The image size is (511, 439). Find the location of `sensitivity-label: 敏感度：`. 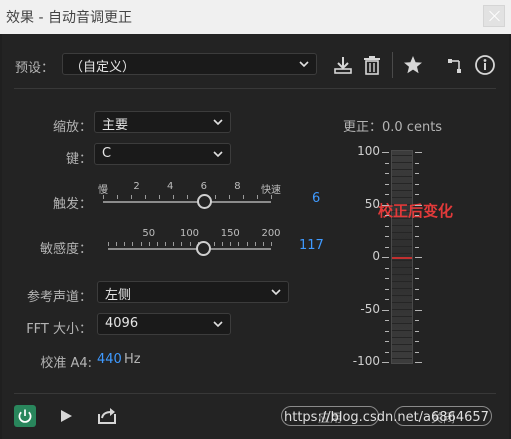

sensitivity-label: 敏感度： is located at coordinates (65, 249).